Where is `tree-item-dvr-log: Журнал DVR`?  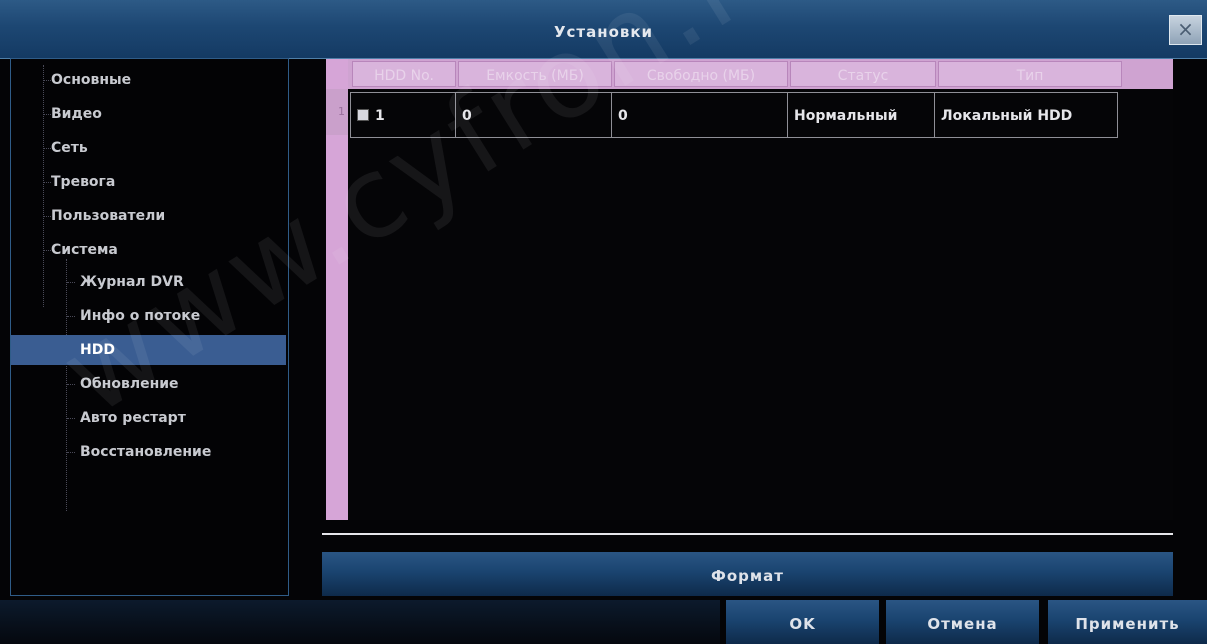
tree-item-dvr-log: Журнал DVR is located at coordinates (125, 282).